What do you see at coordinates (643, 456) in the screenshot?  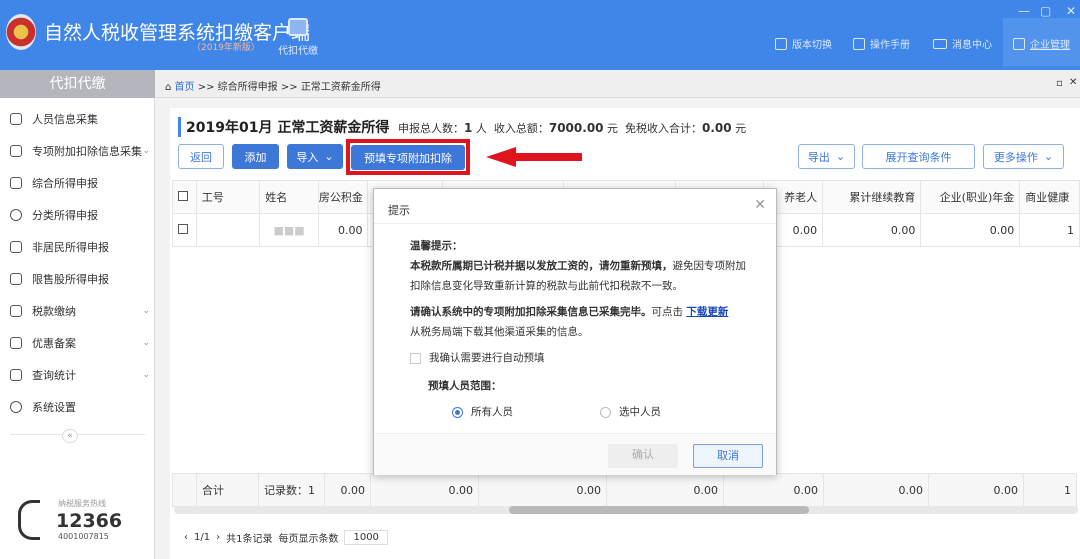 I see `confirm-button: 确认` at bounding box center [643, 456].